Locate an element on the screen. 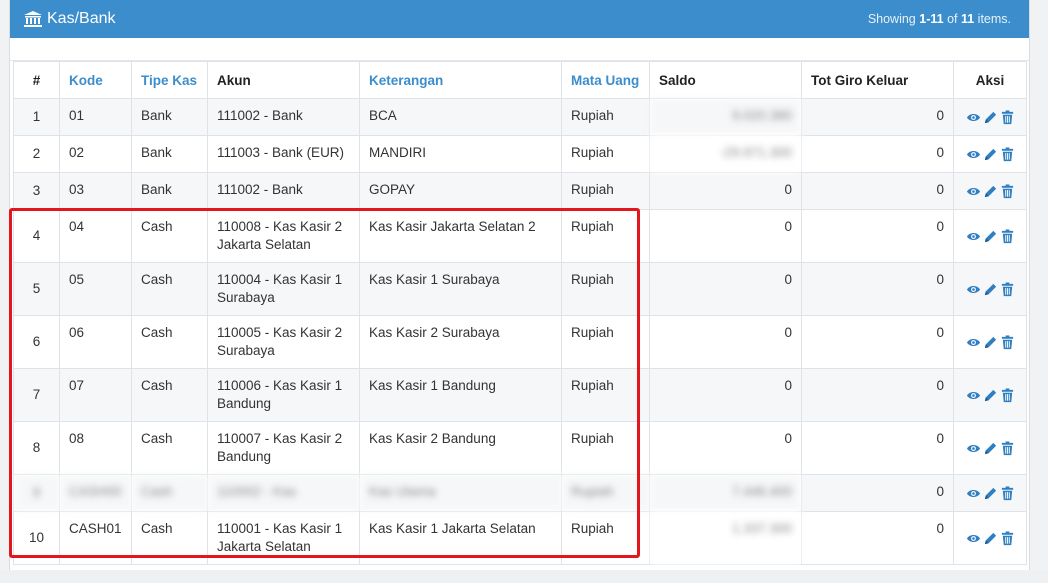  cell-keterangan: GOPAY is located at coordinates (460, 191).